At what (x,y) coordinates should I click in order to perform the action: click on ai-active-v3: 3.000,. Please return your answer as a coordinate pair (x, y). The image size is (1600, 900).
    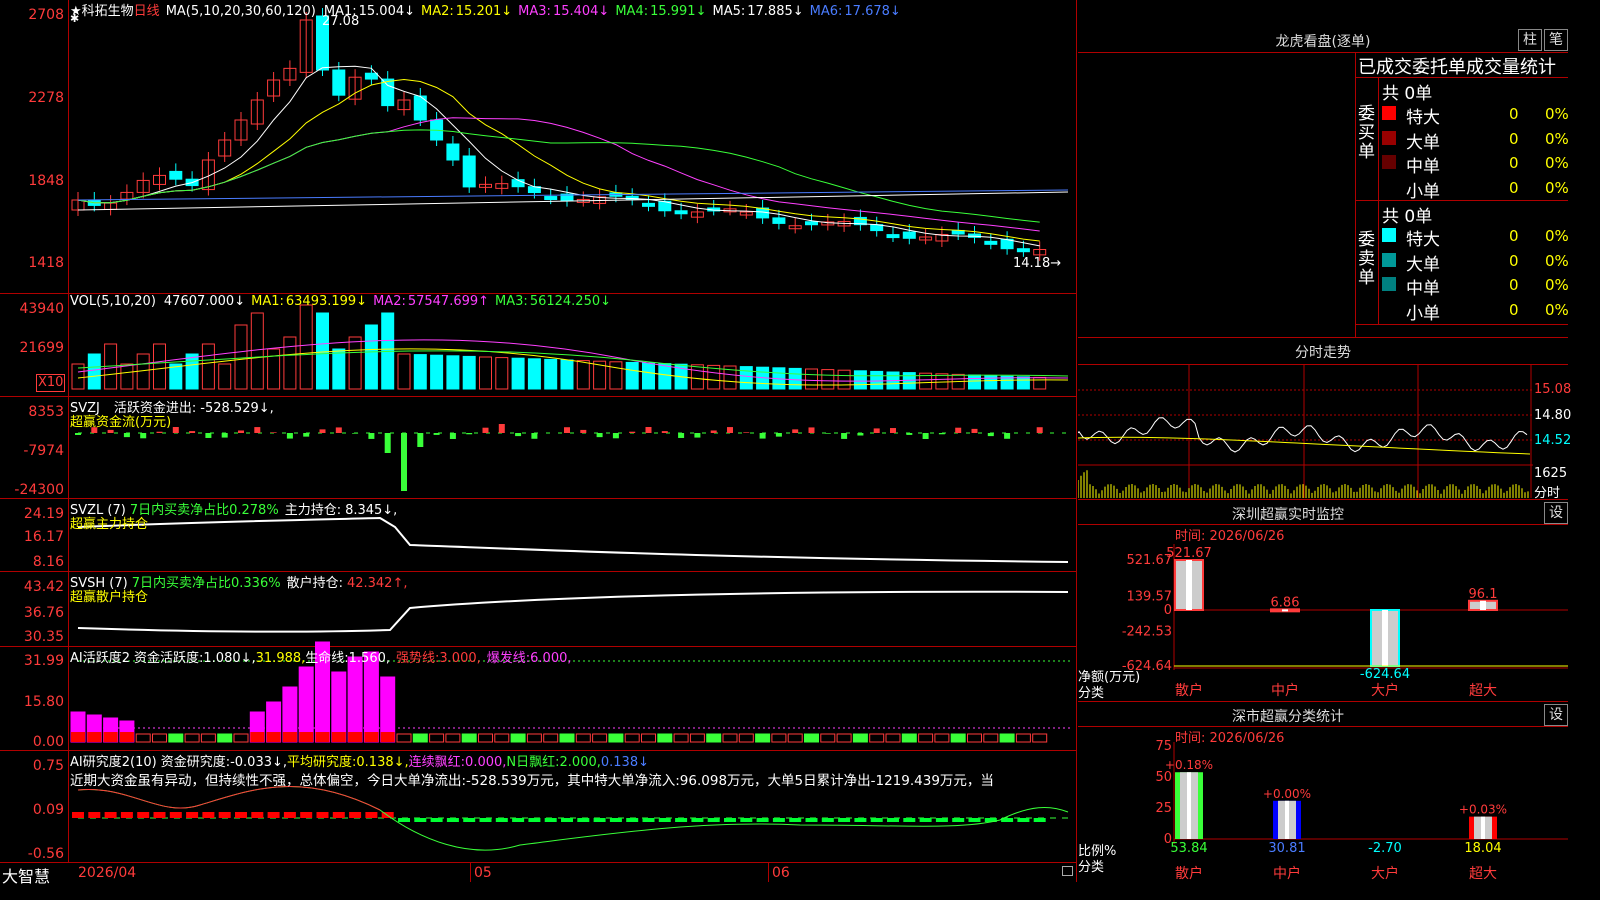
    Looking at the image, I should click on (460, 658).